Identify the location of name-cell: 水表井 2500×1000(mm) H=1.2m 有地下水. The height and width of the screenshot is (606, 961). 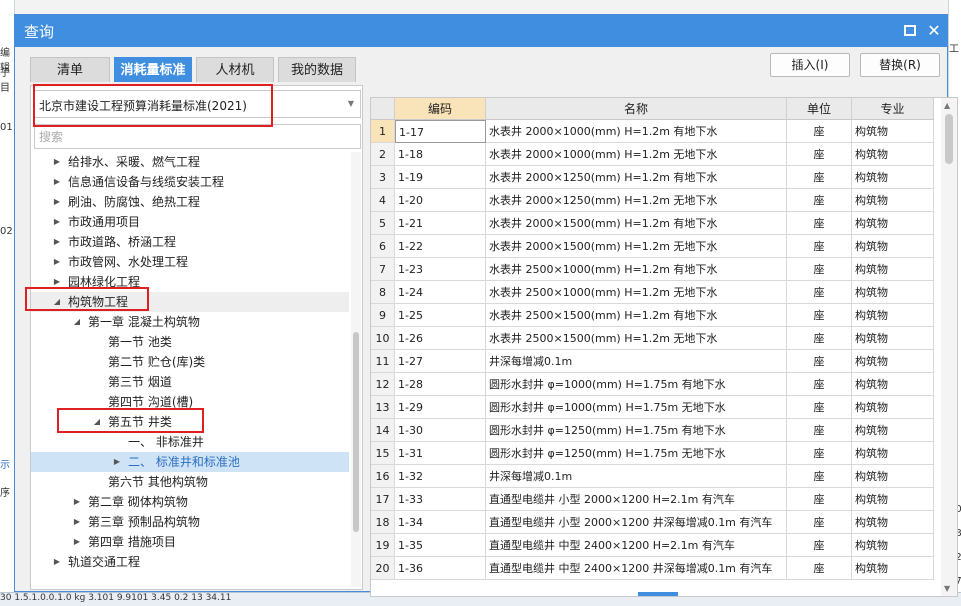
(636, 269).